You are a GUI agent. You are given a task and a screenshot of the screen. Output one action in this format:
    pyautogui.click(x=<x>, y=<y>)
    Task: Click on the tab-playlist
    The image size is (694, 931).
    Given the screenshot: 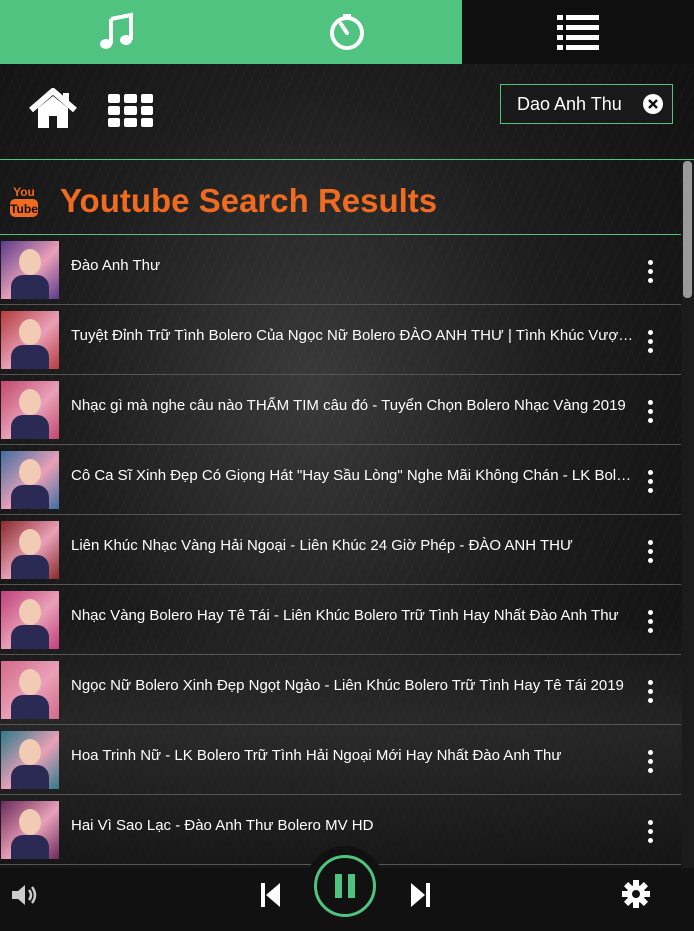 What is the action you would take?
    pyautogui.click(x=578, y=32)
    